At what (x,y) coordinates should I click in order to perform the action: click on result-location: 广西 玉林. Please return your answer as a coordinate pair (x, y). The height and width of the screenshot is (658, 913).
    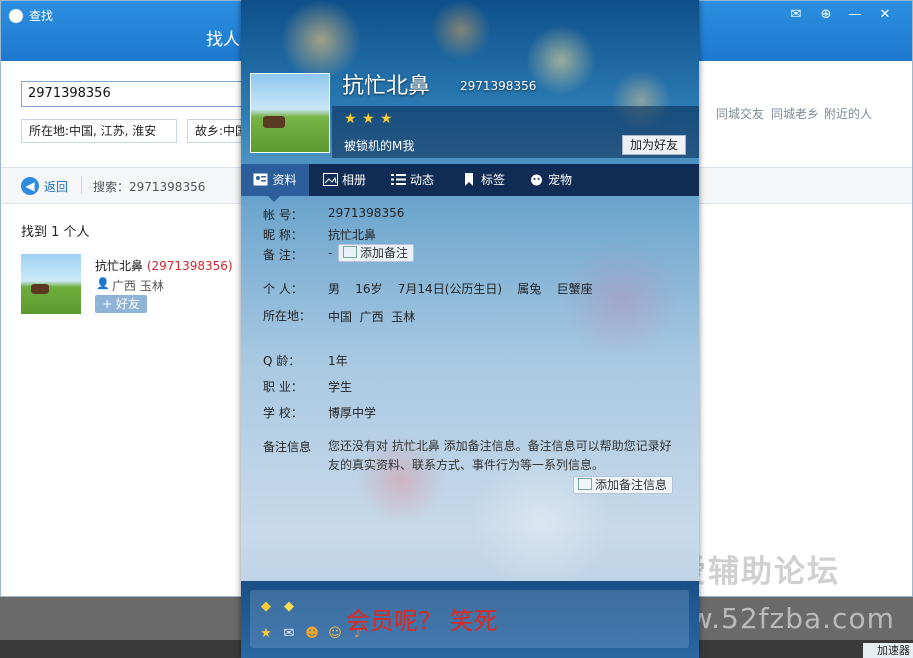
    Looking at the image, I should click on (138, 286).